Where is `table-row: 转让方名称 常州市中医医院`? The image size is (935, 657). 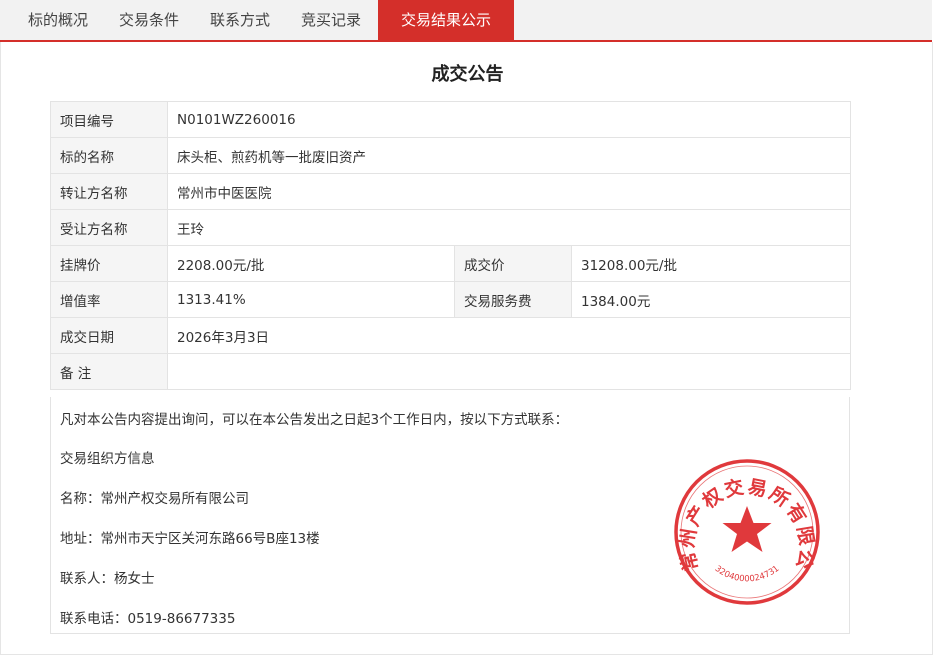
table-row: 转让方名称 常州市中医医院 is located at coordinates (451, 191).